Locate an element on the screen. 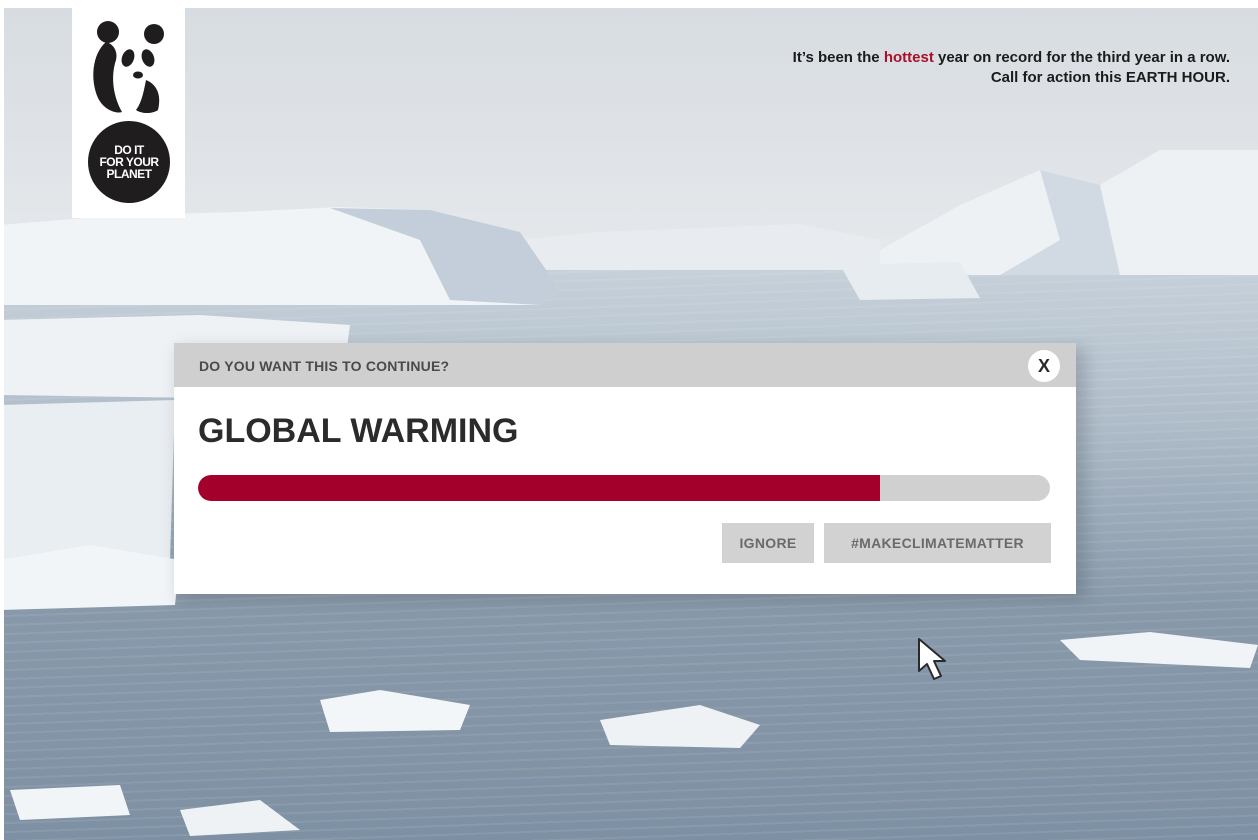  close-icon: X is located at coordinates (1043, 366).